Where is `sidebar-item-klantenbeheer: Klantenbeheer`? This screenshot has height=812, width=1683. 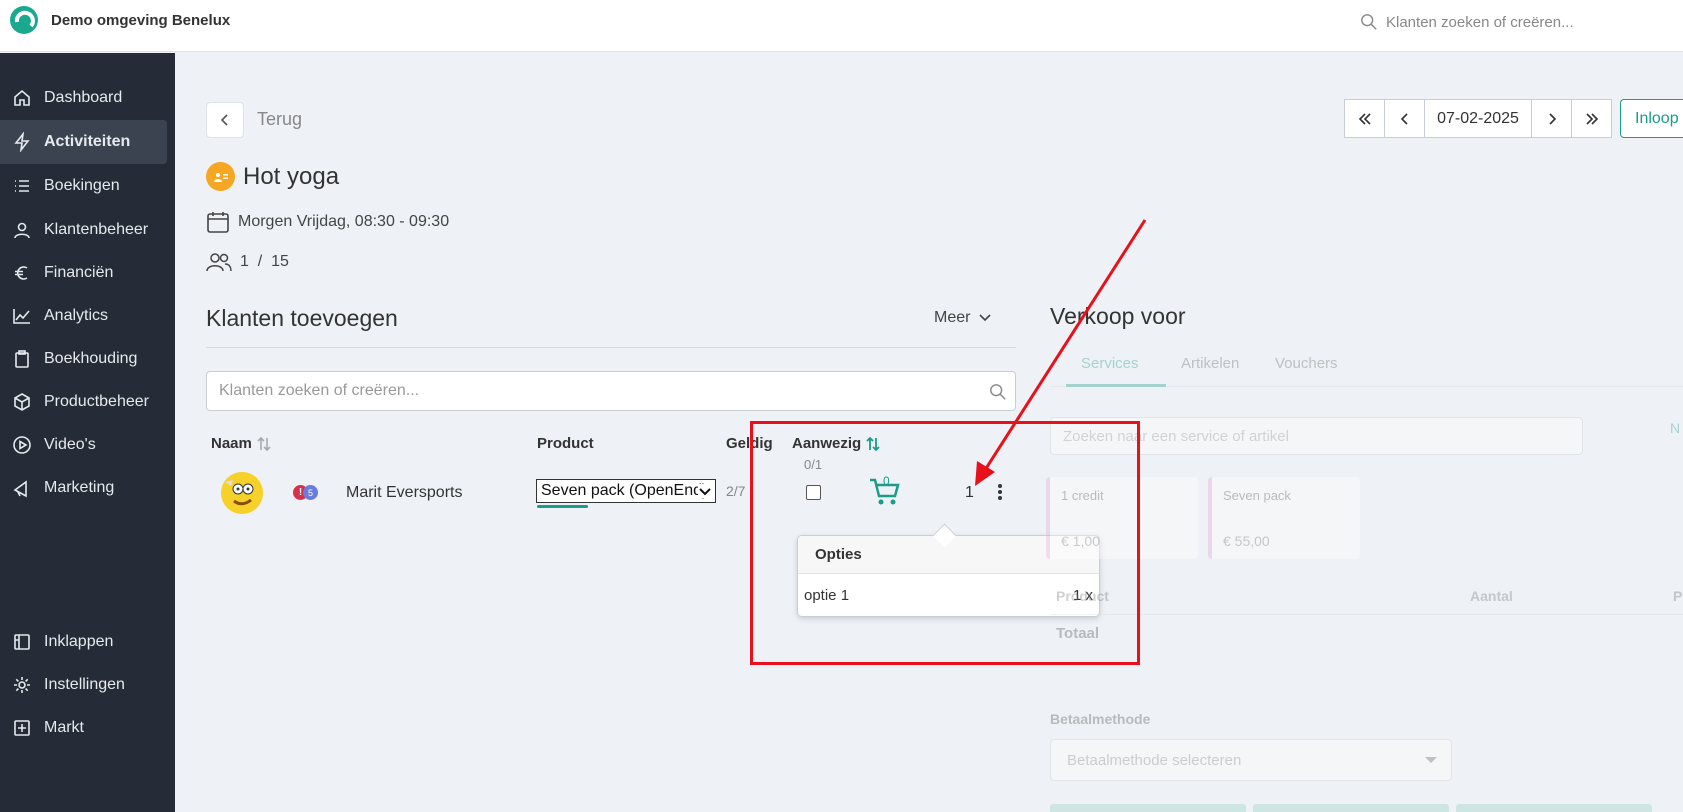 sidebar-item-klantenbeheer: Klantenbeheer is located at coordinates (83, 230).